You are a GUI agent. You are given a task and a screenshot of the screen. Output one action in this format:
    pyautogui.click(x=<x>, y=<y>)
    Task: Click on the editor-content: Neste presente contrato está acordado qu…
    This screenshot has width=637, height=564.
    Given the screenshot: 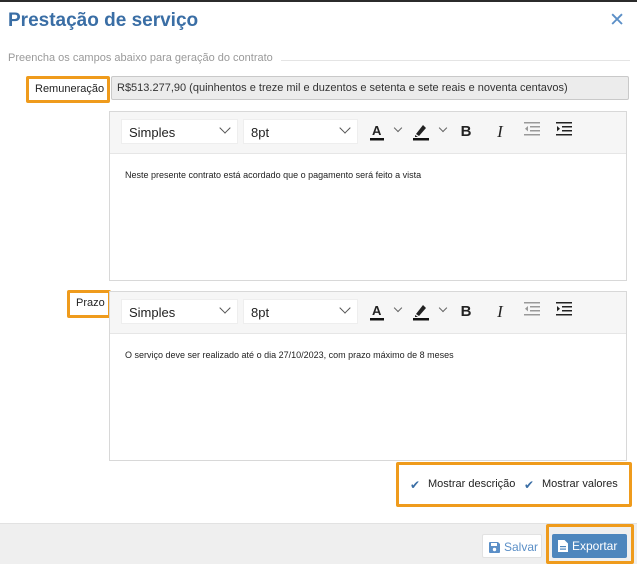 What is the action you would take?
    pyautogui.click(x=273, y=175)
    